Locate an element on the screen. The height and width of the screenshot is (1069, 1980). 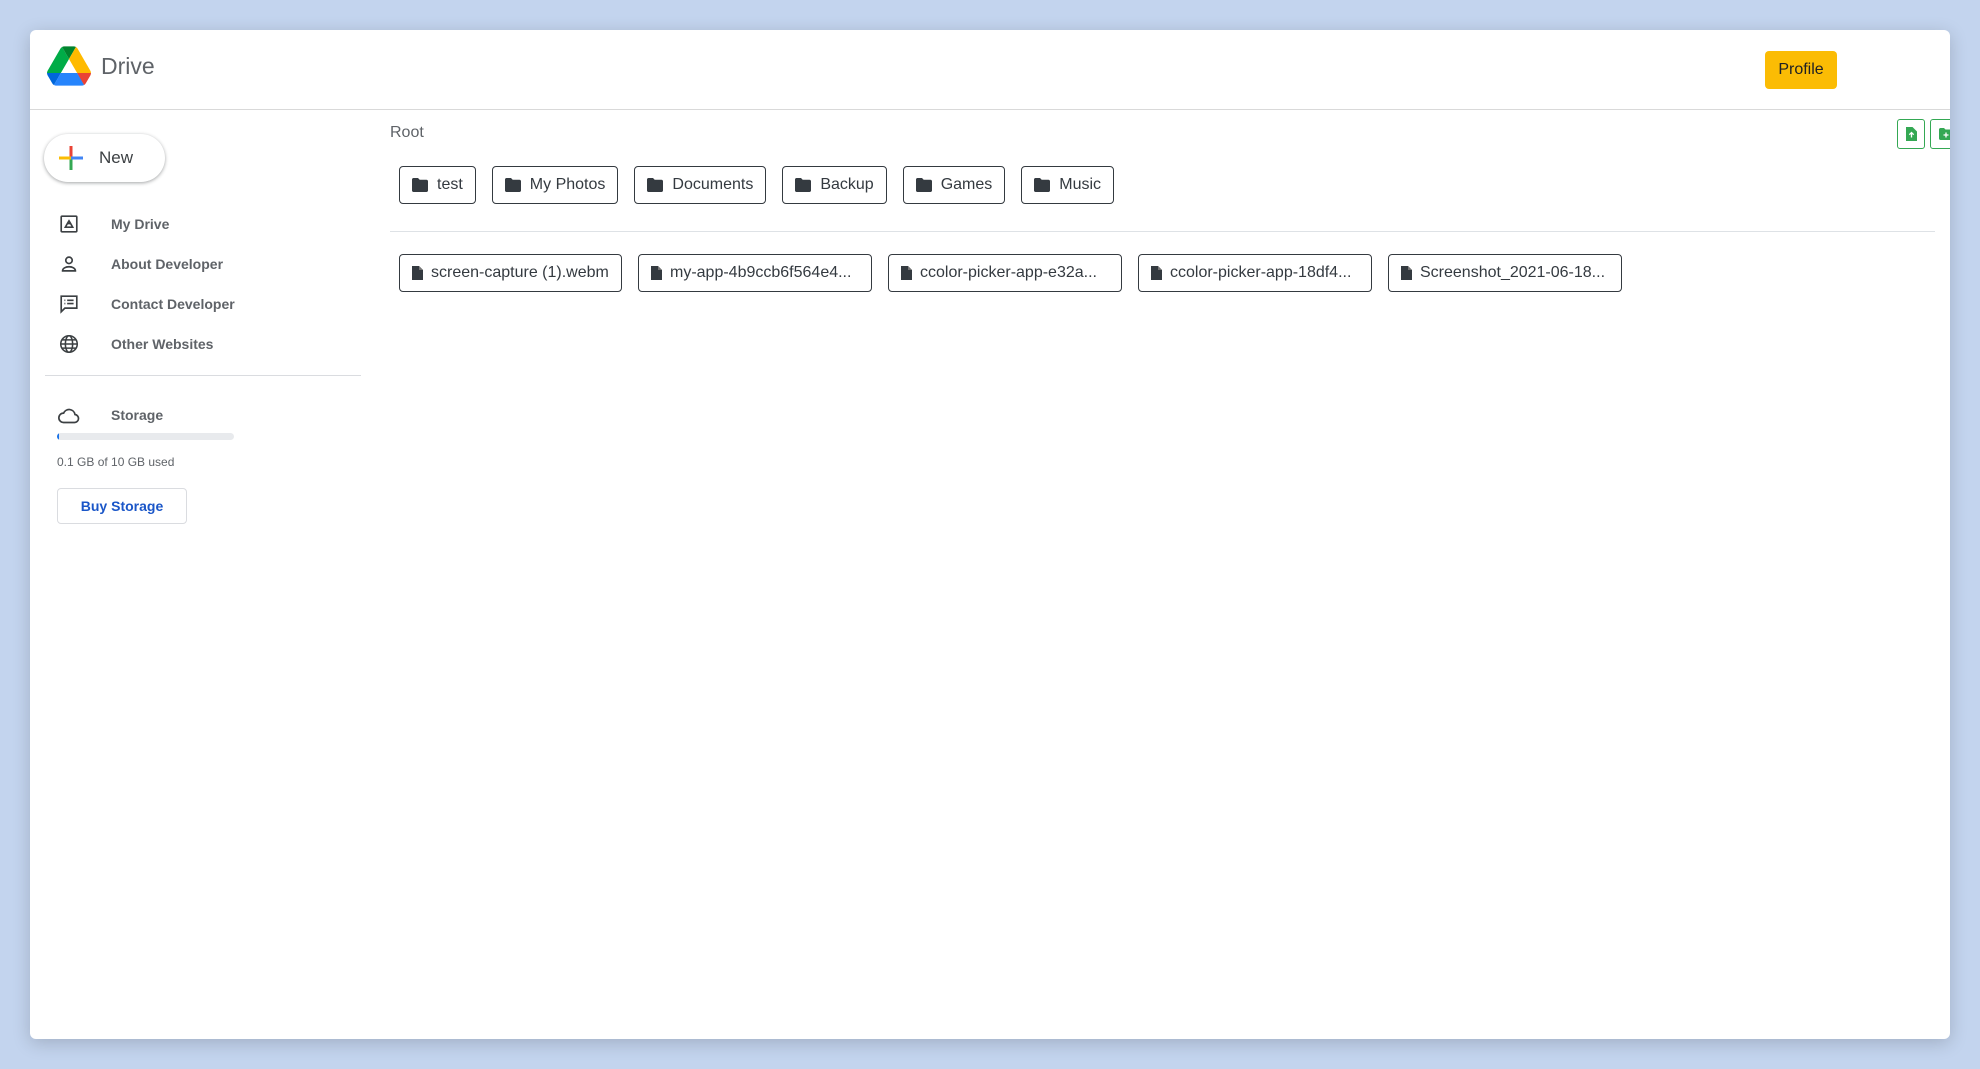
new-button: New is located at coordinates (104, 158).